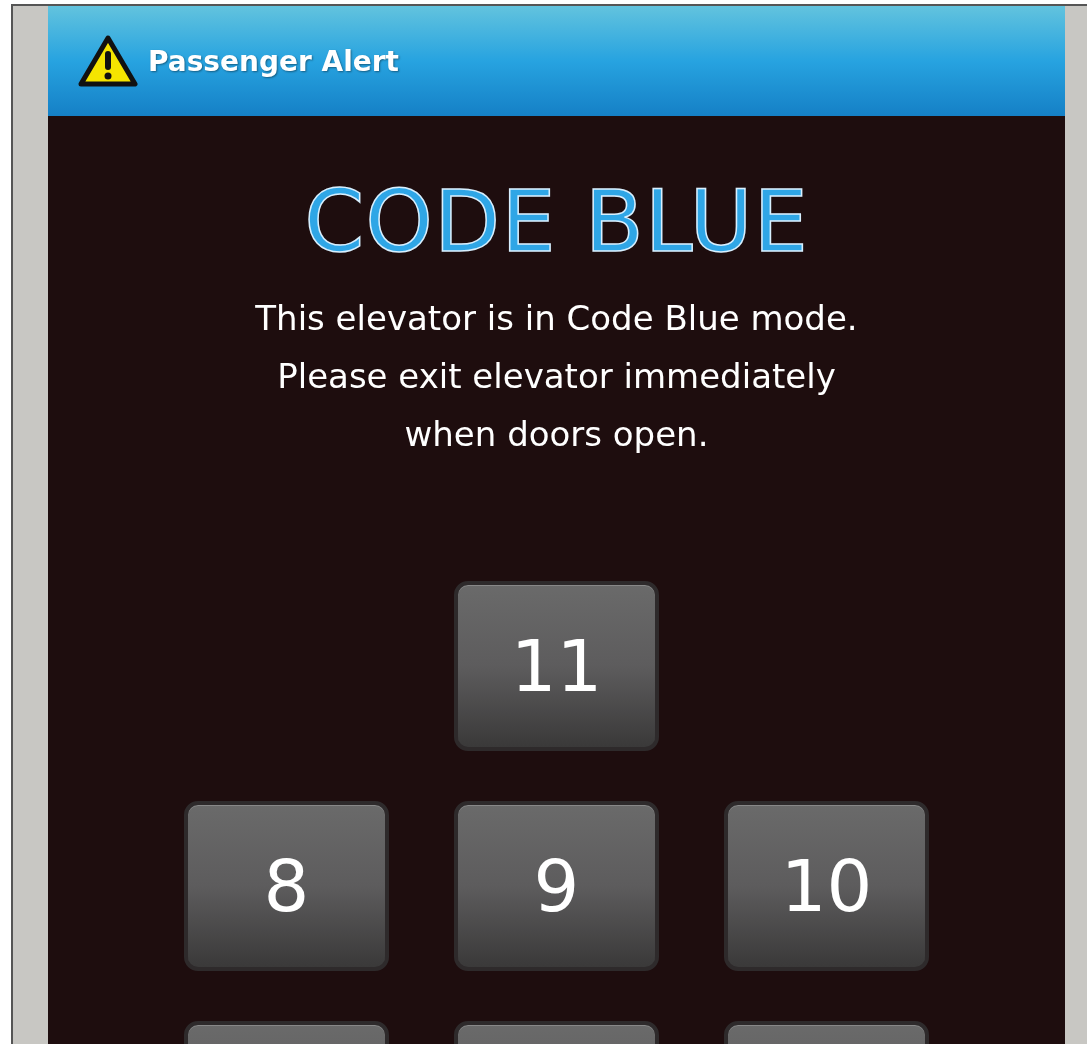 The width and height of the screenshot is (1087, 1044). What do you see at coordinates (556, 666) in the screenshot?
I see `floor-button: 11` at bounding box center [556, 666].